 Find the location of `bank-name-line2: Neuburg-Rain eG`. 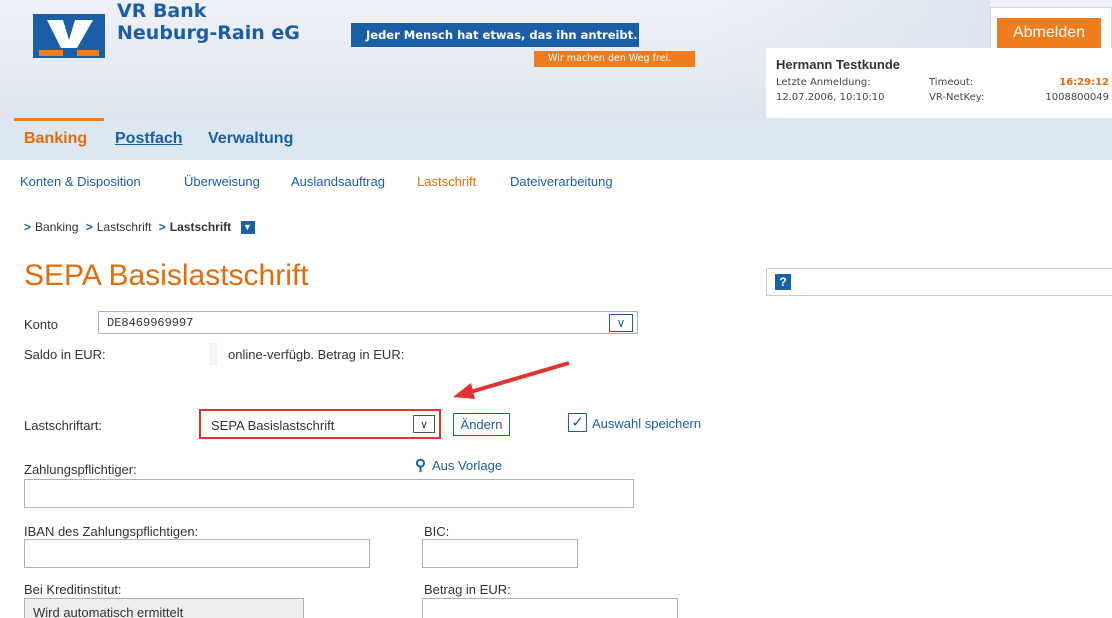

bank-name-line2: Neuburg-Rain eG is located at coordinates (208, 33).